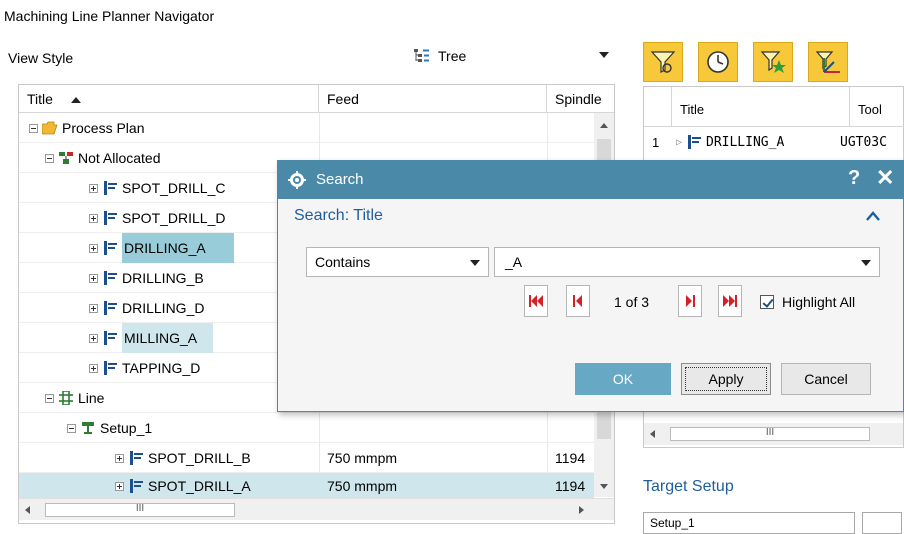 The height and width of the screenshot is (534, 904). I want to click on highlight-all-checkbox, so click(767, 302).